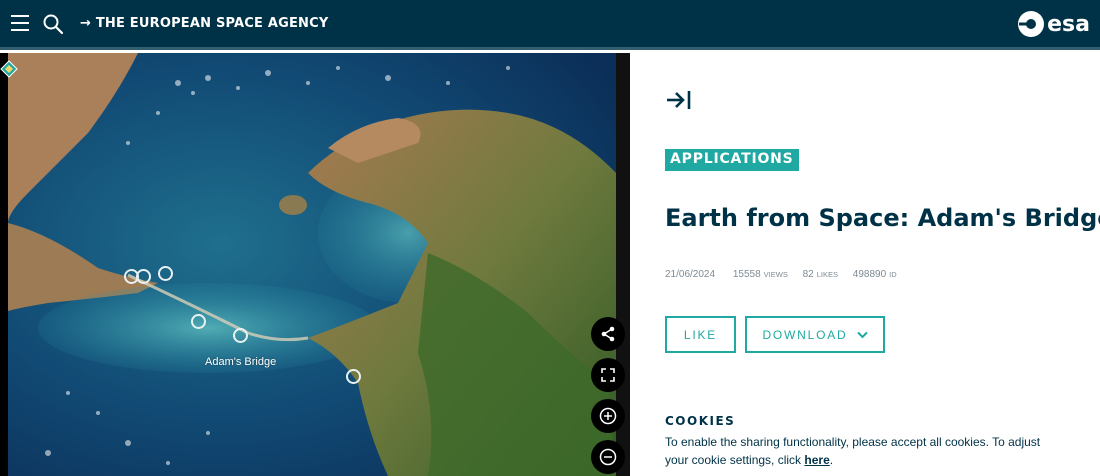 The height and width of the screenshot is (476, 1100). I want to click on category-badge: APPLICATIONS, so click(732, 160).